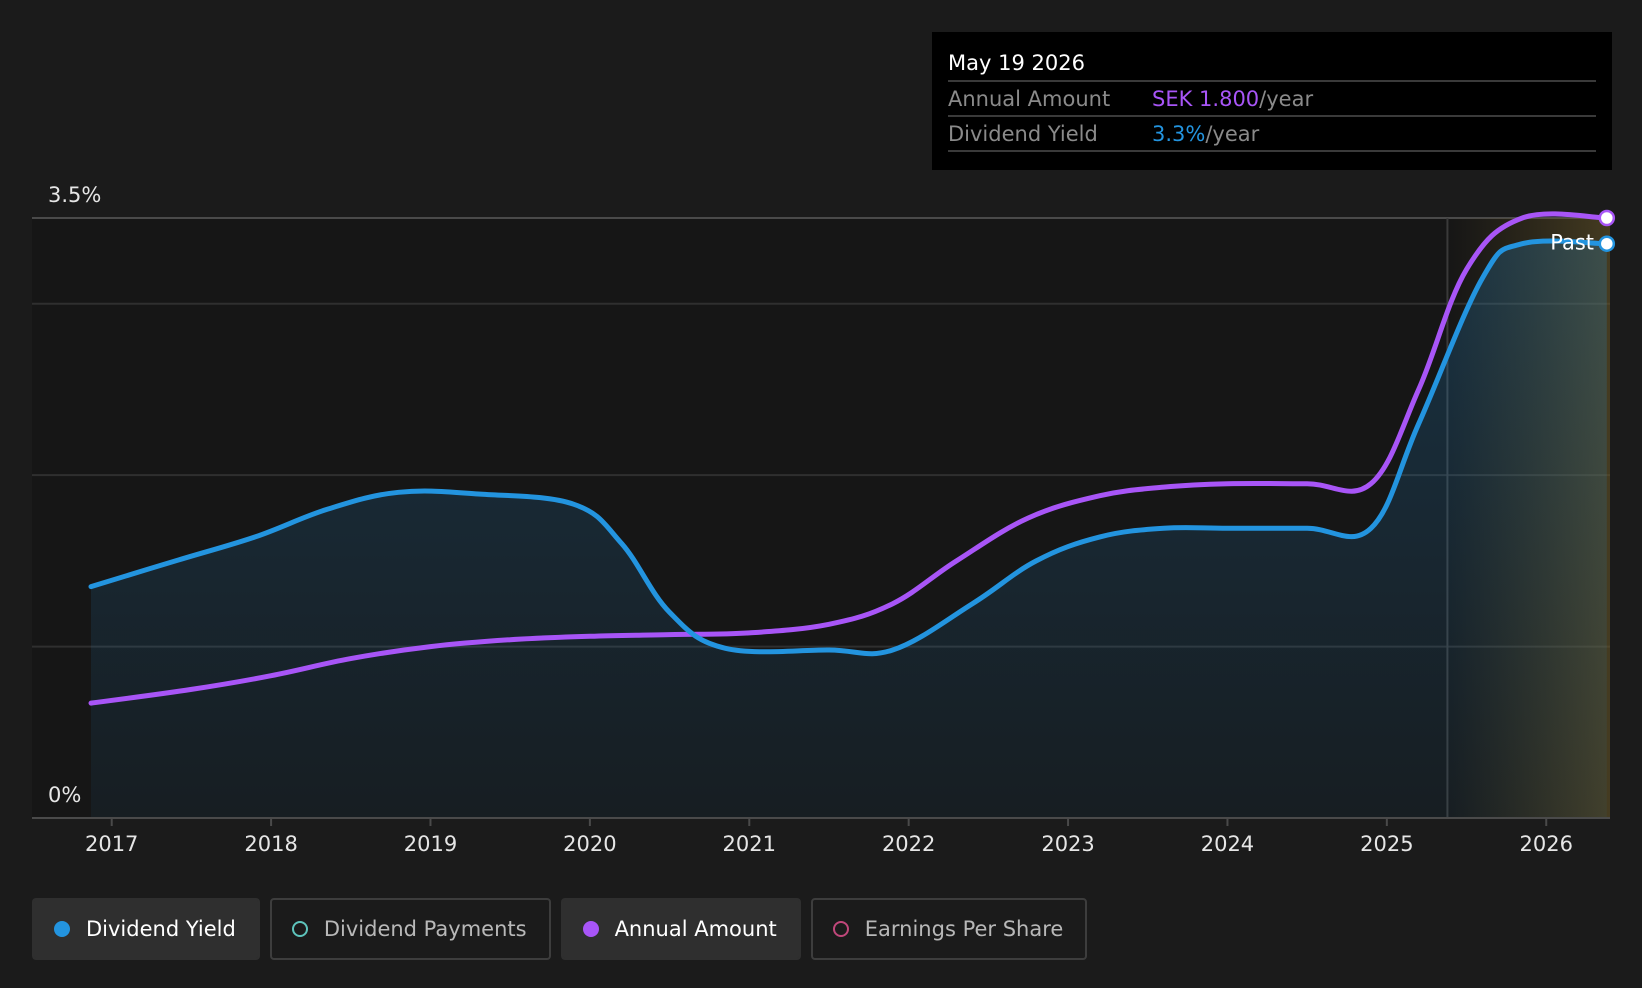 The image size is (1642, 988). Describe the element at coordinates (270, 844) in the screenshot. I see `x-tick-label: 2018` at that location.